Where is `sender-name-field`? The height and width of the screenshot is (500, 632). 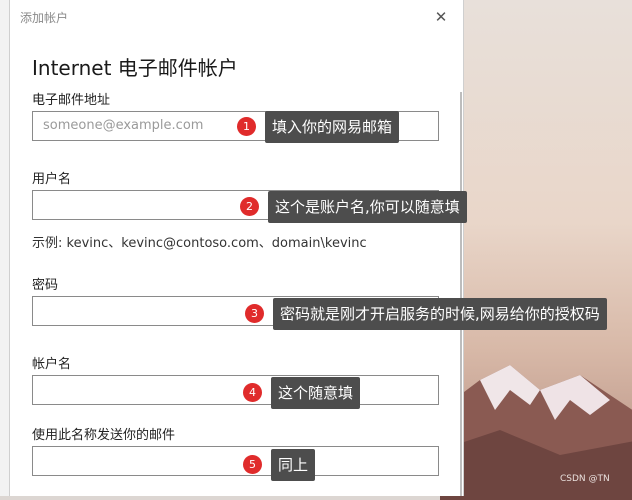
sender-name-field is located at coordinates (235, 461).